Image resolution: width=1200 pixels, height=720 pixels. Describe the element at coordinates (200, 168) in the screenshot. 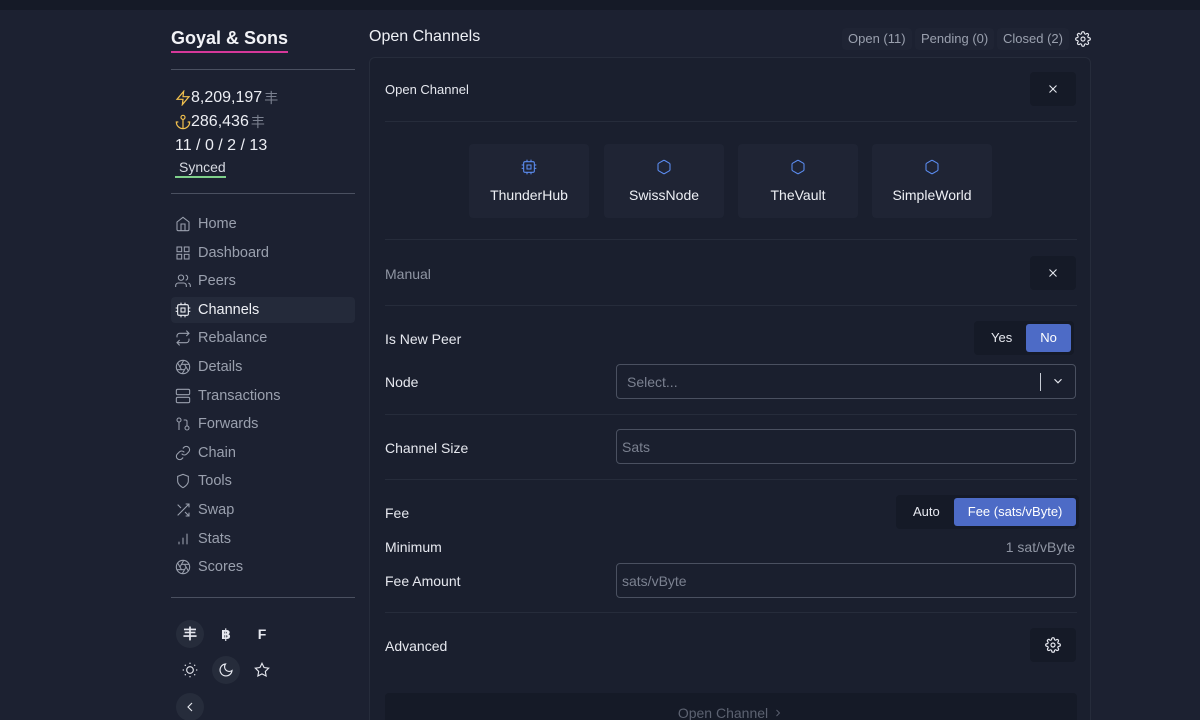

I see `sync-status: Synced` at that location.